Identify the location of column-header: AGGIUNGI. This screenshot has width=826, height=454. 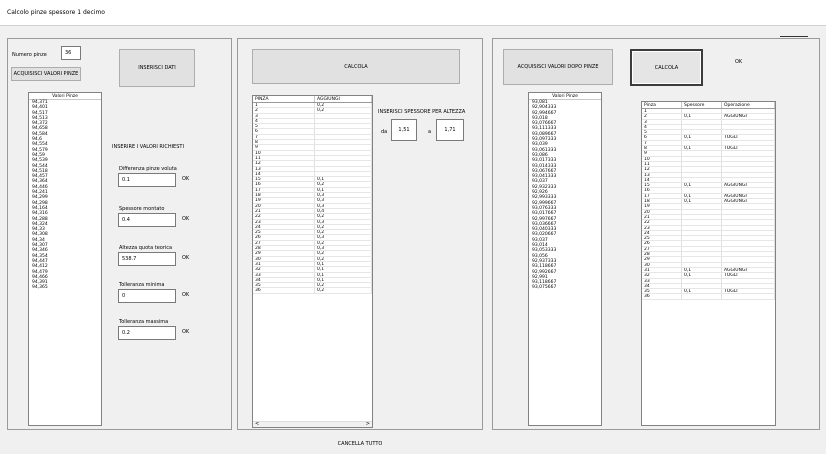
(343, 99).